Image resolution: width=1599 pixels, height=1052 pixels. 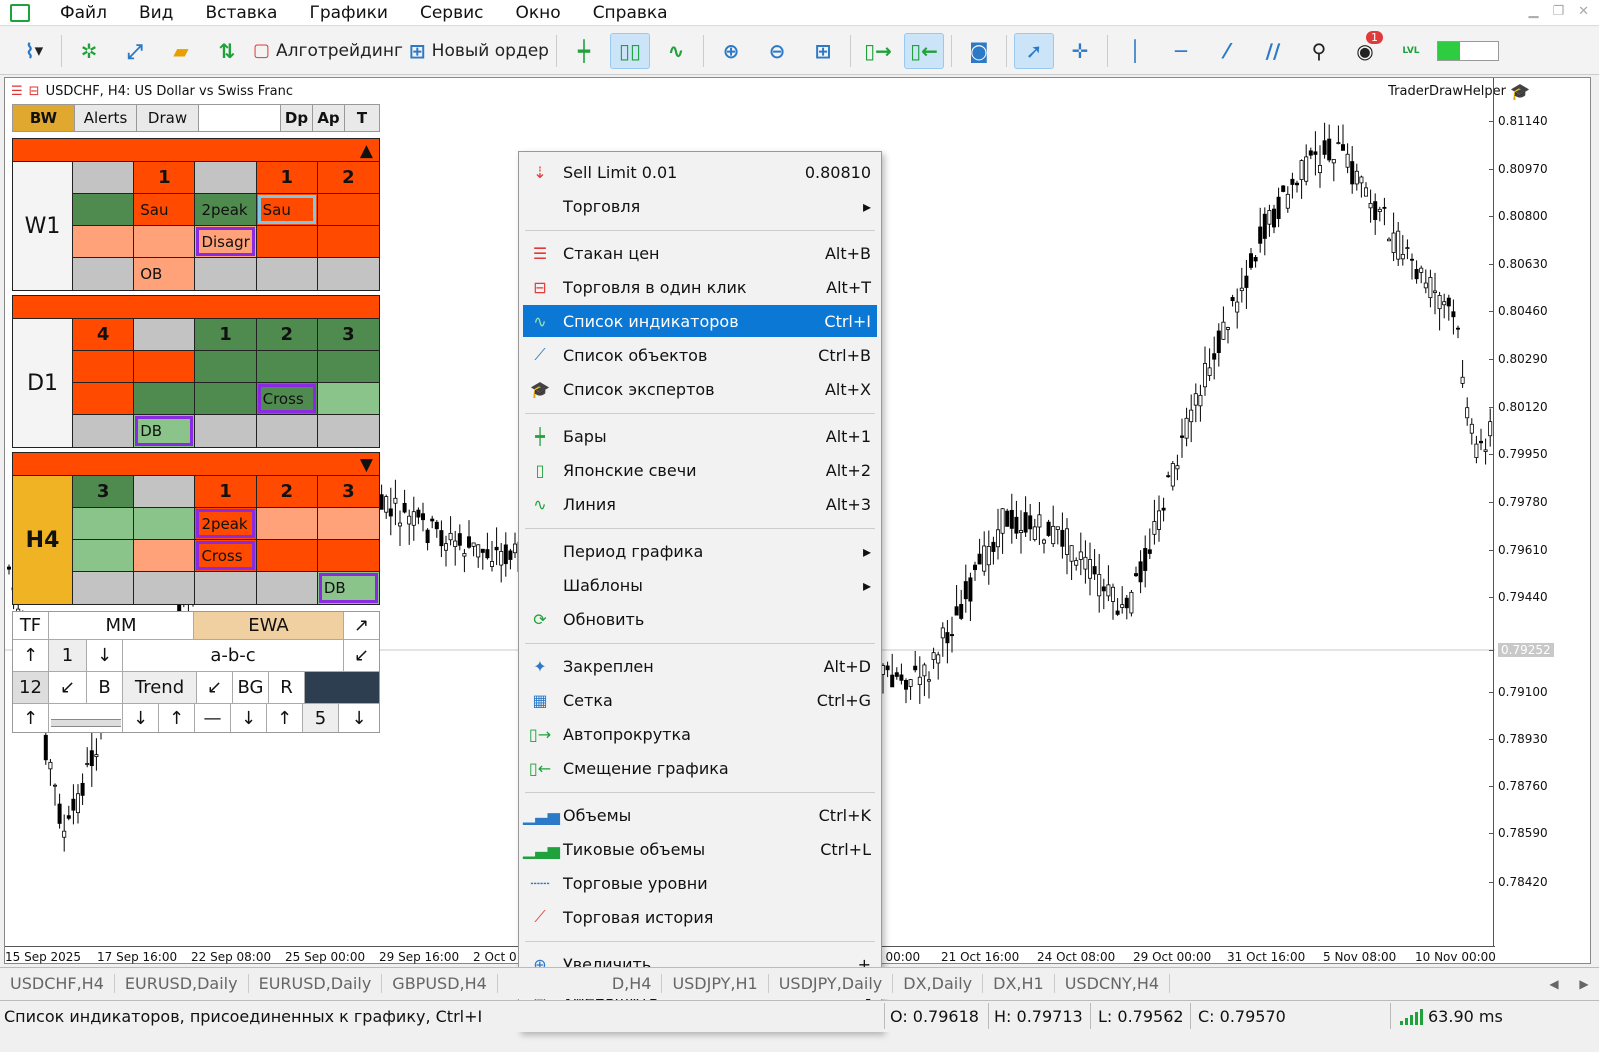 I want to click on level-button: LVL, so click(x=1411, y=51).